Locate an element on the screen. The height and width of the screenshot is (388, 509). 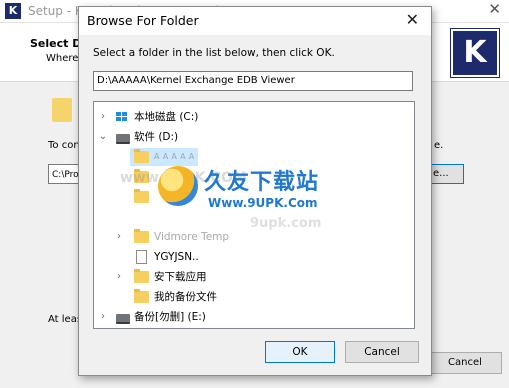
setup-cancel-button: Cancel is located at coordinates (465, 363).